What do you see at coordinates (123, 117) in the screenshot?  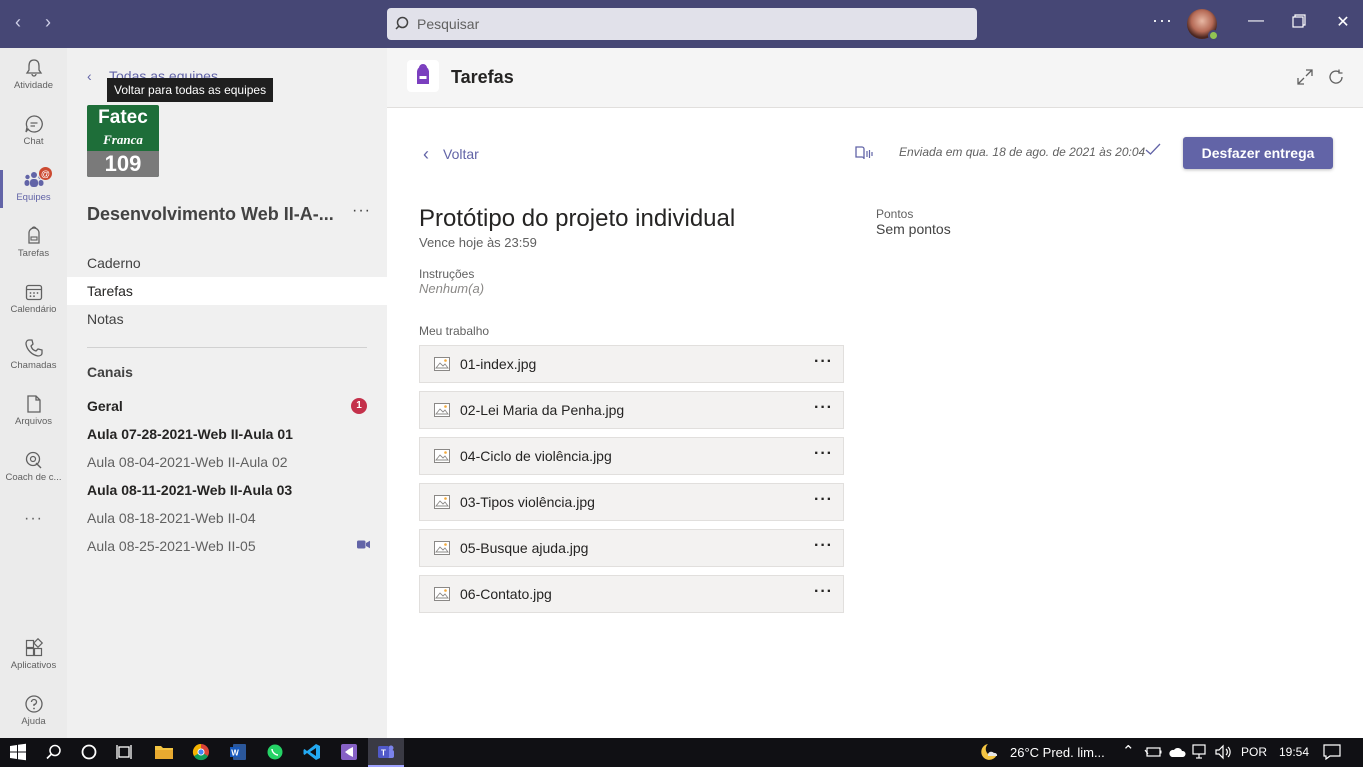 I see `team-logo-line1: Fatec` at bounding box center [123, 117].